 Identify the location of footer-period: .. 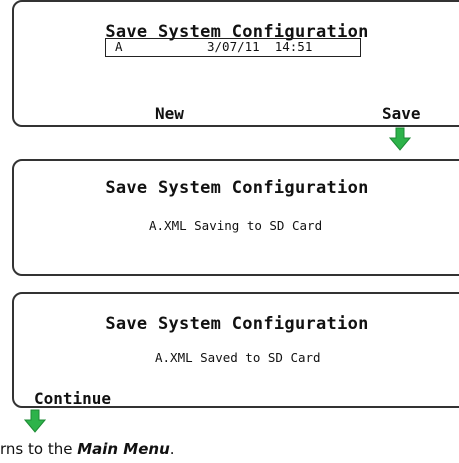
(172, 449).